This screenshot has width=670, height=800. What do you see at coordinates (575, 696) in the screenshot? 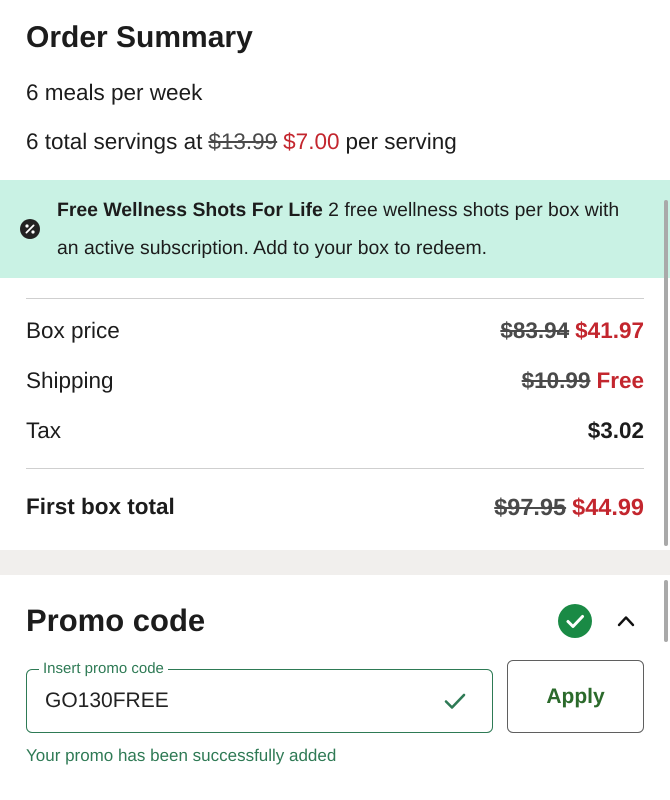
I see `apply-button: Apply` at bounding box center [575, 696].